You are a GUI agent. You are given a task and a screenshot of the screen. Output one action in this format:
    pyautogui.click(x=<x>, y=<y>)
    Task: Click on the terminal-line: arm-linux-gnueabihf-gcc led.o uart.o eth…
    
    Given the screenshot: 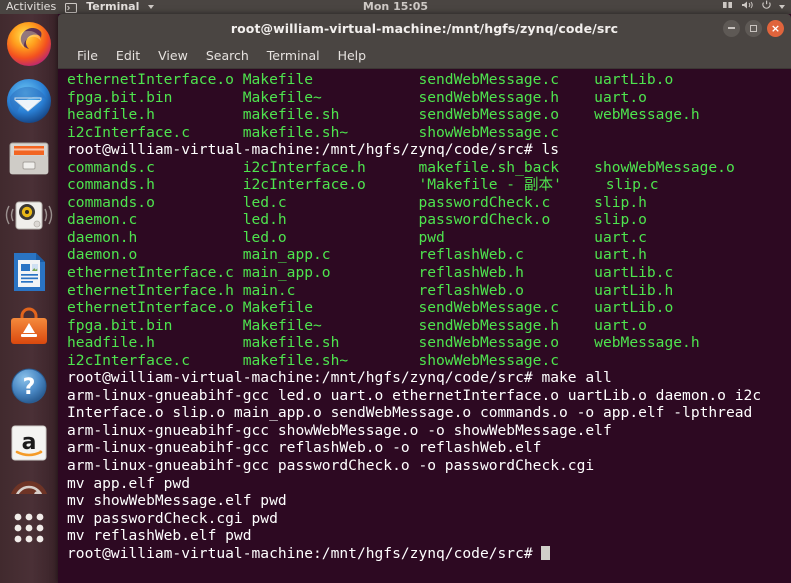 What is the action you would take?
    pyautogui.click(x=414, y=395)
    